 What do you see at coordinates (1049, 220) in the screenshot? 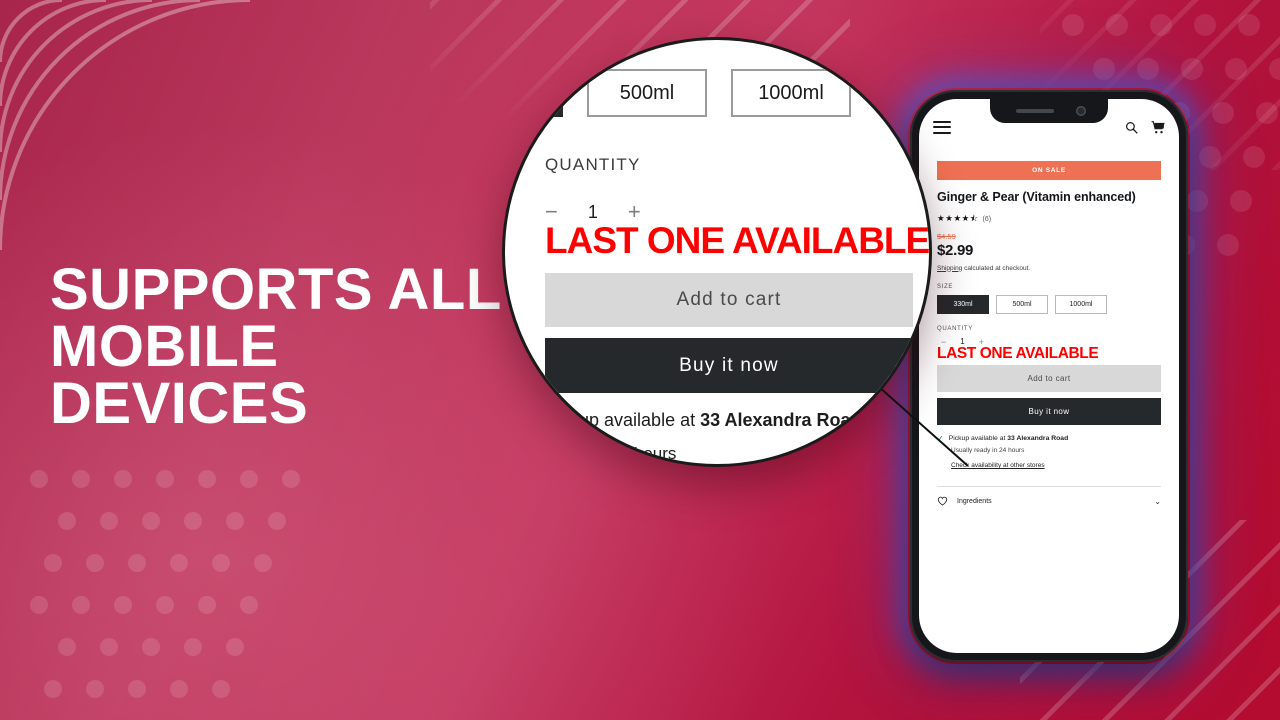
I see `product-rating: ★★★★⯪ (6)` at bounding box center [1049, 220].